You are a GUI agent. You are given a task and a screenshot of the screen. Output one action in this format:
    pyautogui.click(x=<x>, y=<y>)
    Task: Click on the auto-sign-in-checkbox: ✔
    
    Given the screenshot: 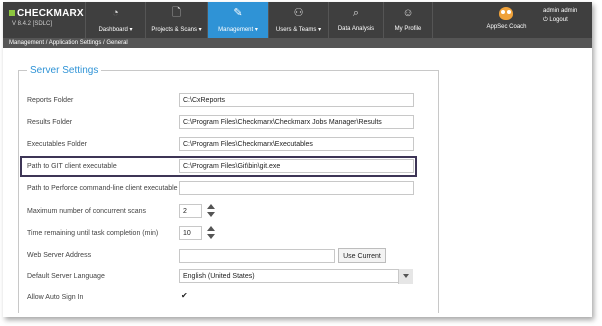 What is the action you would take?
    pyautogui.click(x=185, y=296)
    